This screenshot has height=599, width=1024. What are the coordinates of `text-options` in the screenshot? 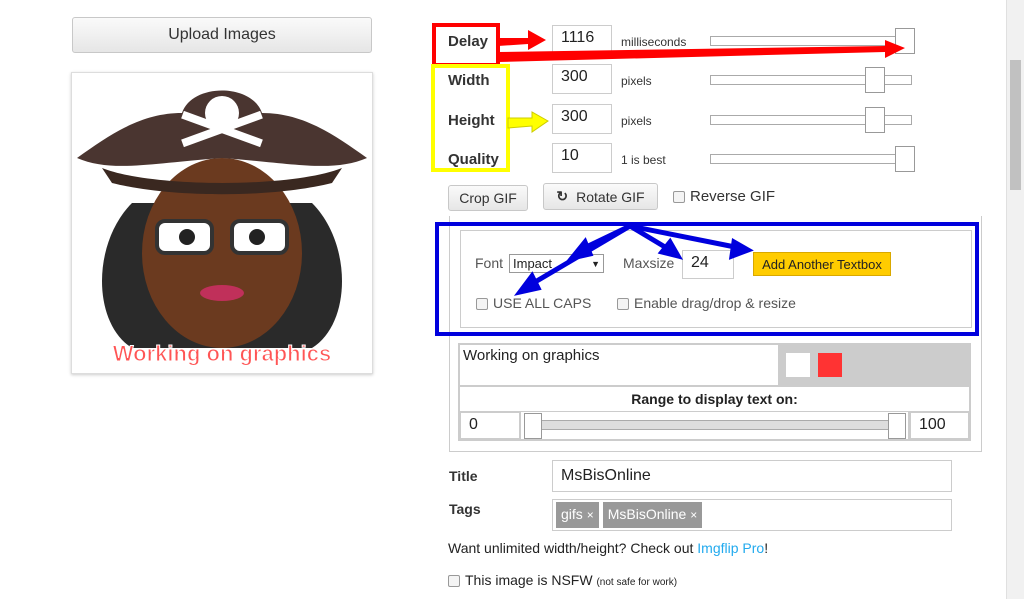 It's located at (716, 279).